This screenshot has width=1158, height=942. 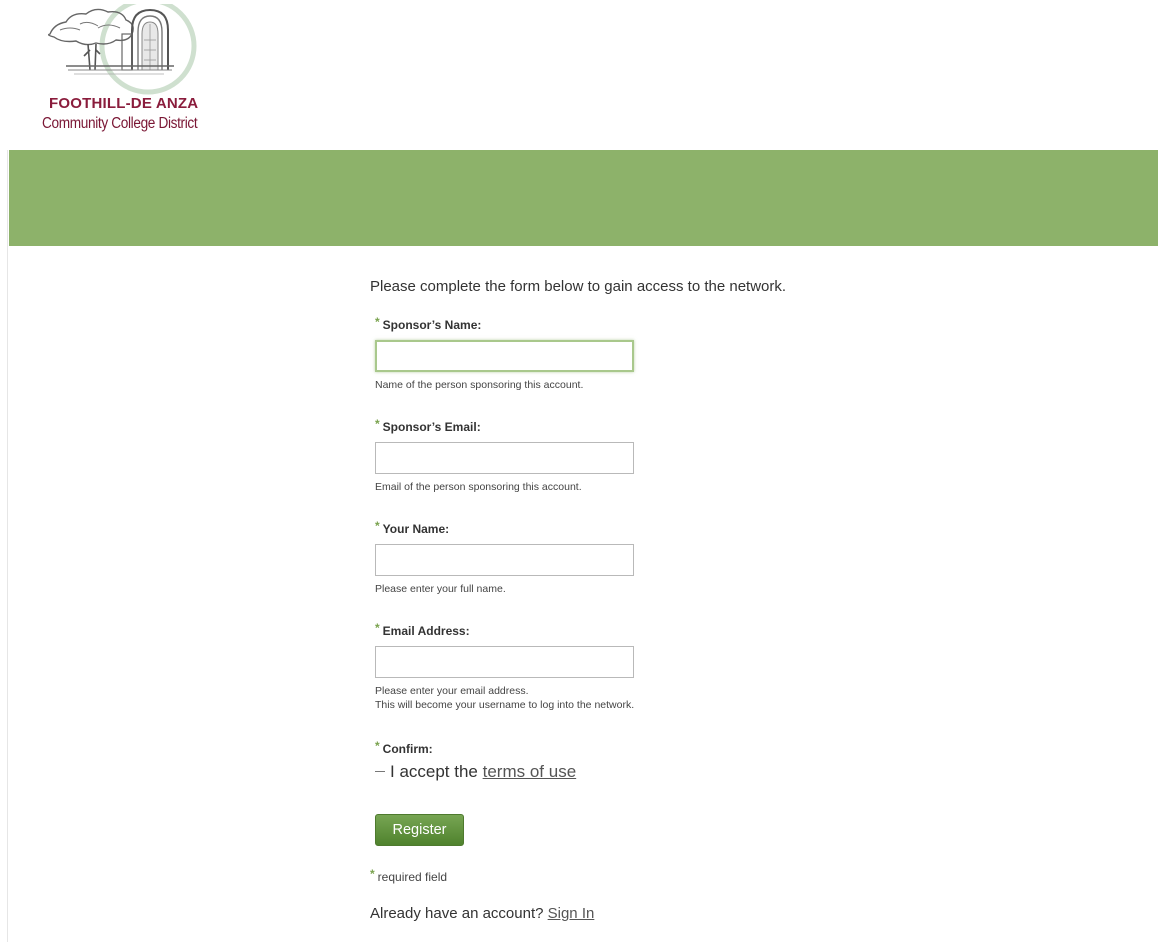 I want to click on campus-arch-tree-logo-icon, so click(x=122, y=49).